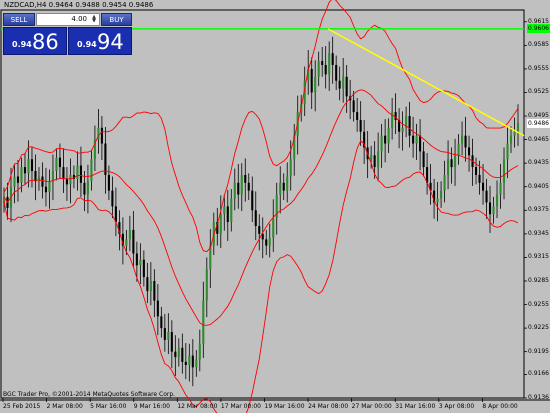  Describe the element at coordinates (22, 406) in the screenshot. I see `x-axis-tick-label: 25 Feb 2015` at that location.